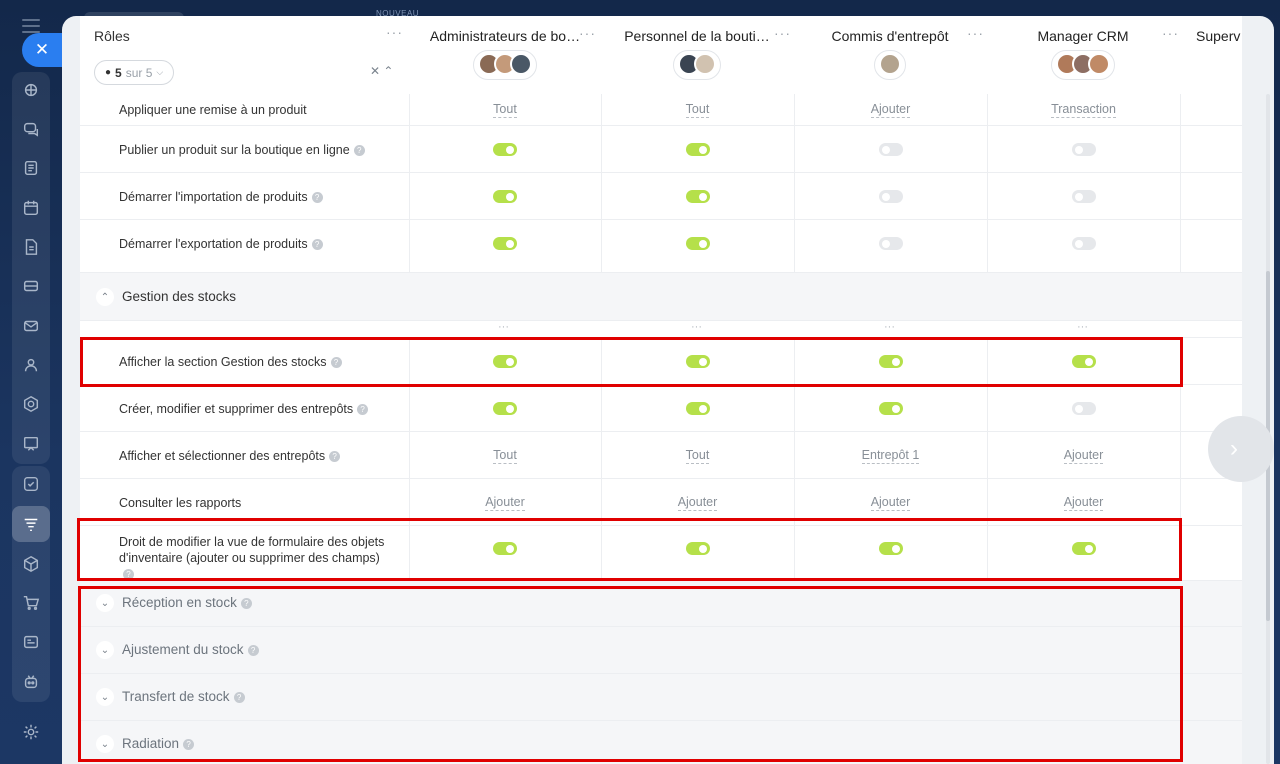 The height and width of the screenshot is (764, 1280). I want to click on mail-icon, so click(31, 326).